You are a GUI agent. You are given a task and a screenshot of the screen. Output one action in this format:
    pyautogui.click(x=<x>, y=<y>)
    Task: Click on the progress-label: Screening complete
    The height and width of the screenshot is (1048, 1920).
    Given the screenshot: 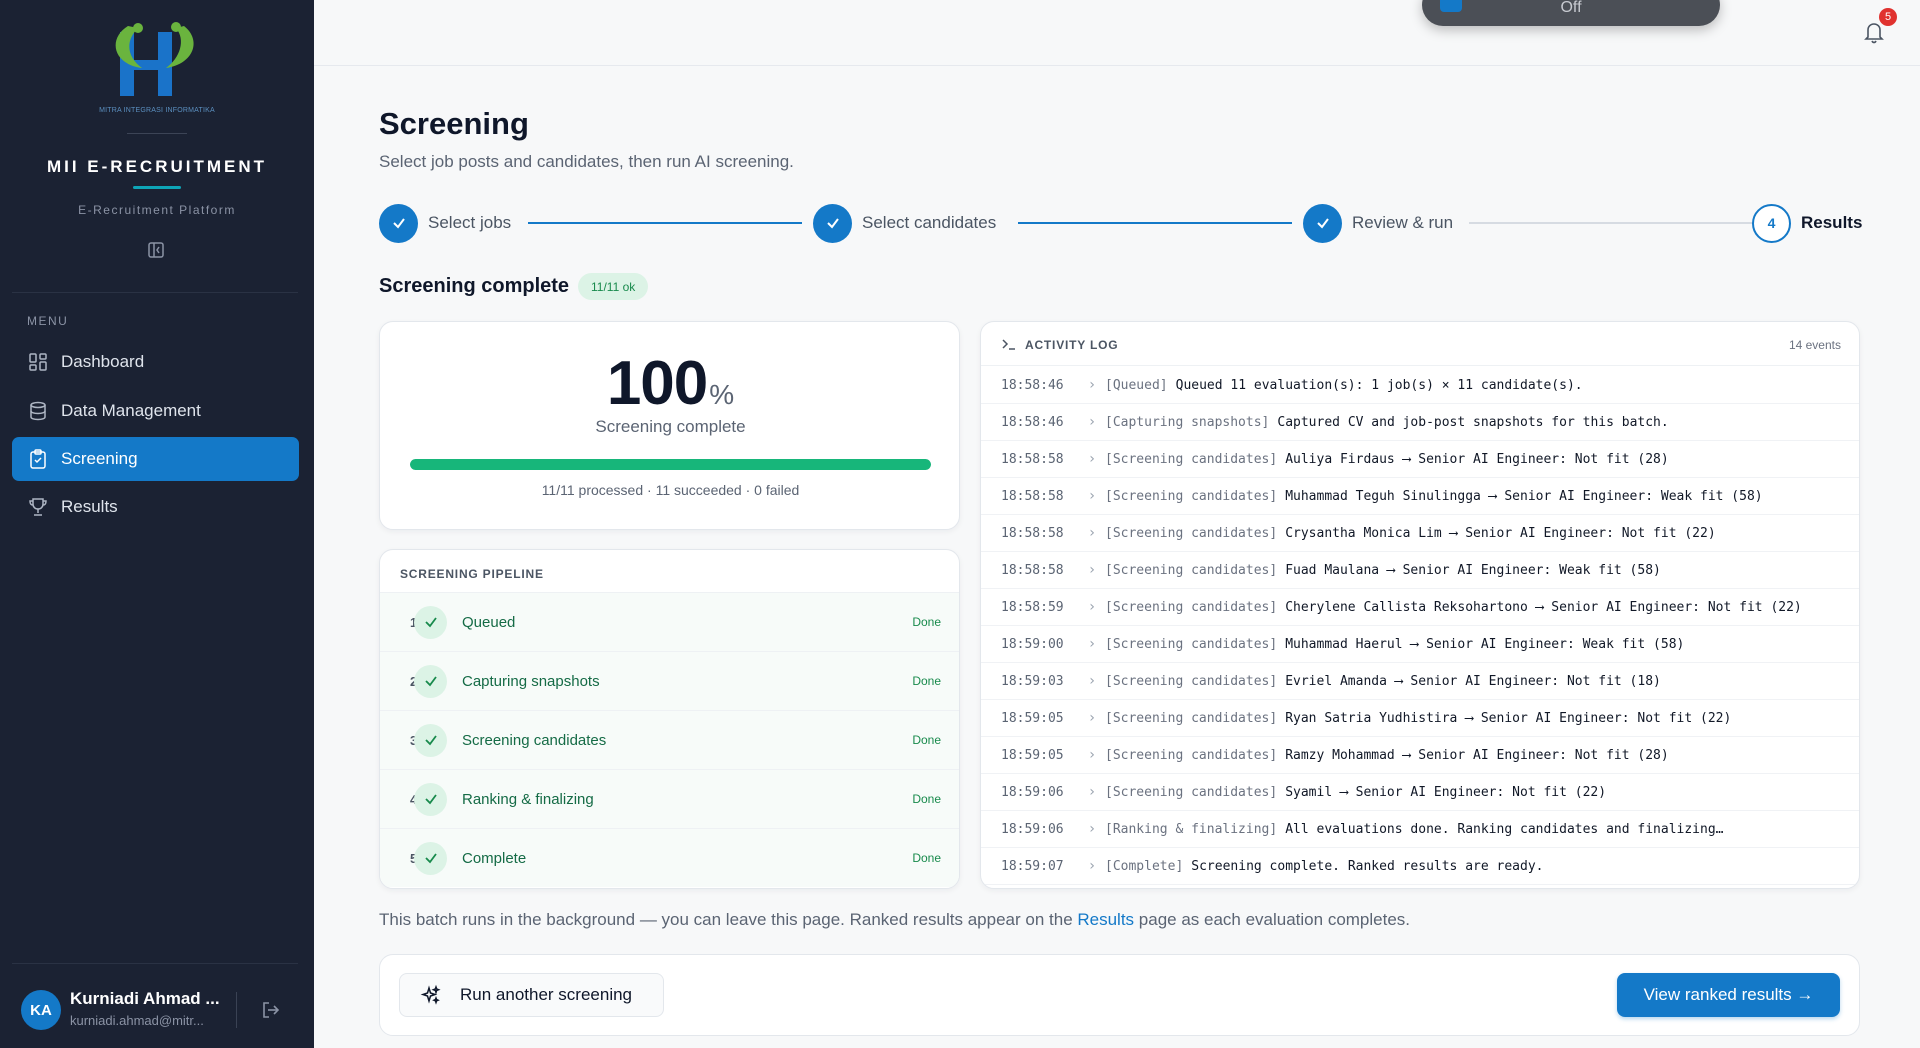 What is the action you would take?
    pyautogui.click(x=670, y=426)
    